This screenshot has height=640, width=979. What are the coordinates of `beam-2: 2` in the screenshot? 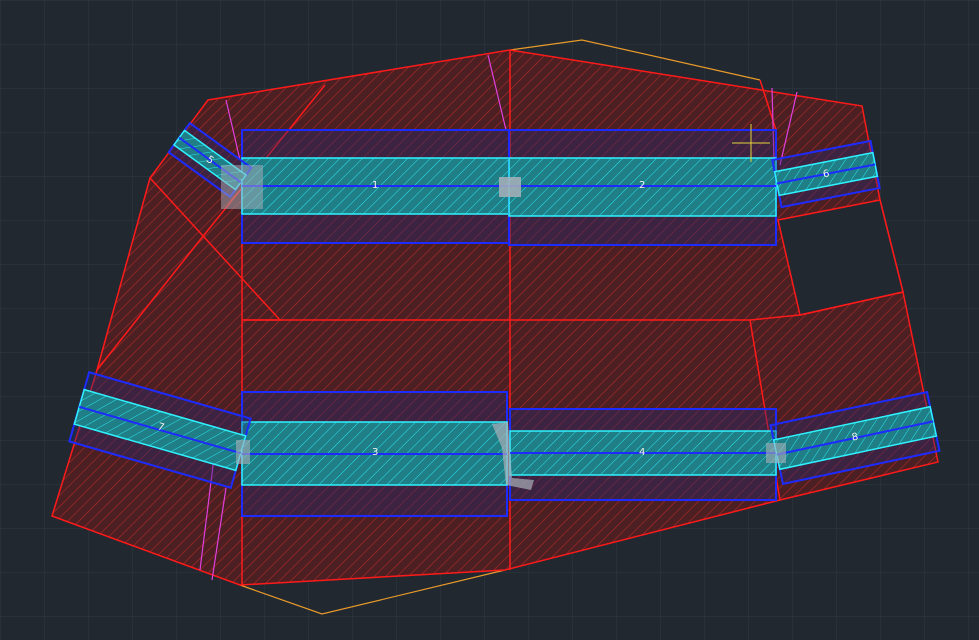 It's located at (642, 187).